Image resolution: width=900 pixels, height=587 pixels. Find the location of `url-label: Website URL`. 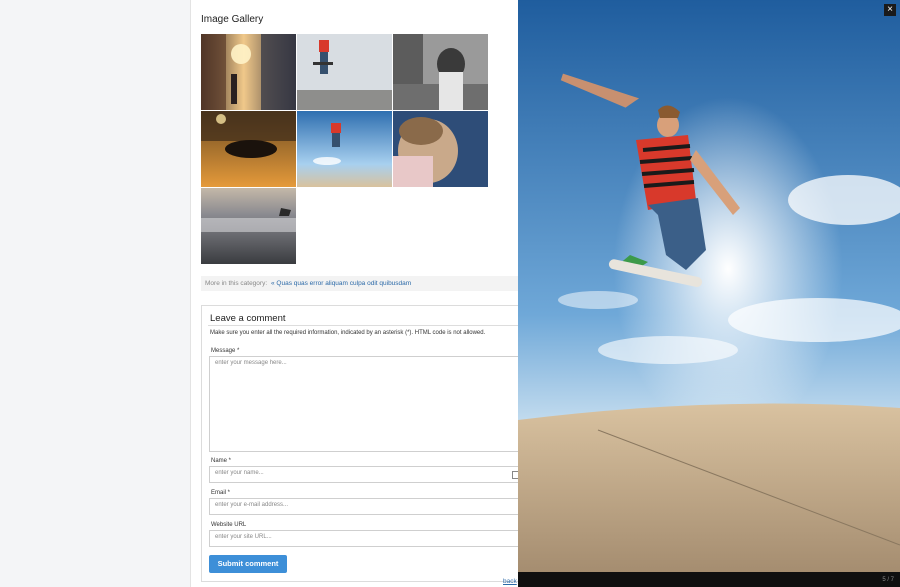

url-label: Website URL is located at coordinates (229, 525).